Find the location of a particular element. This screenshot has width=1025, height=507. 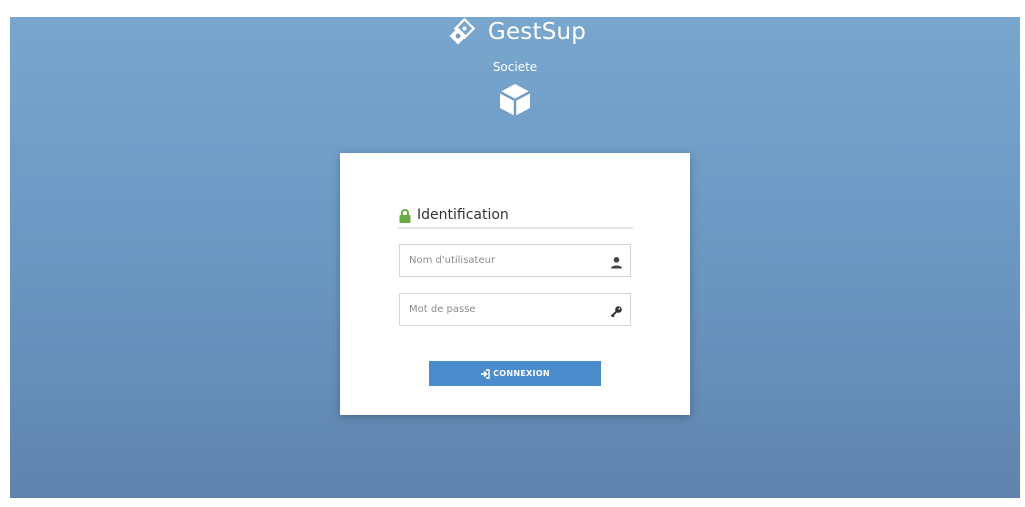

login-card-header: Identification is located at coordinates (515, 216).